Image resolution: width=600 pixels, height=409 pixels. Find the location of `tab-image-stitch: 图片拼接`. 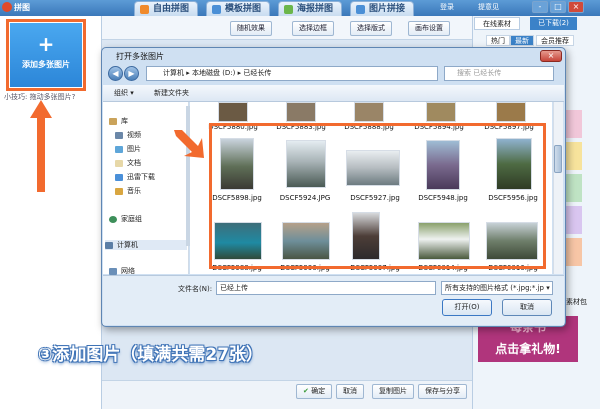

tab-image-stitch: 图片拼接 is located at coordinates (382, 8).